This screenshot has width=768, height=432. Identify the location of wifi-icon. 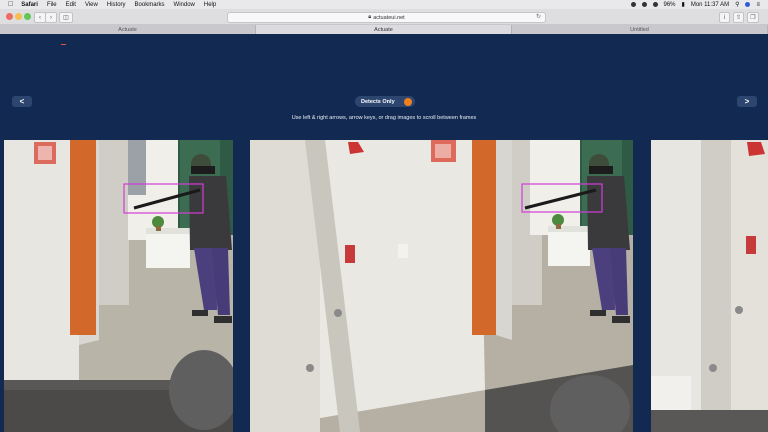
(655, 4).